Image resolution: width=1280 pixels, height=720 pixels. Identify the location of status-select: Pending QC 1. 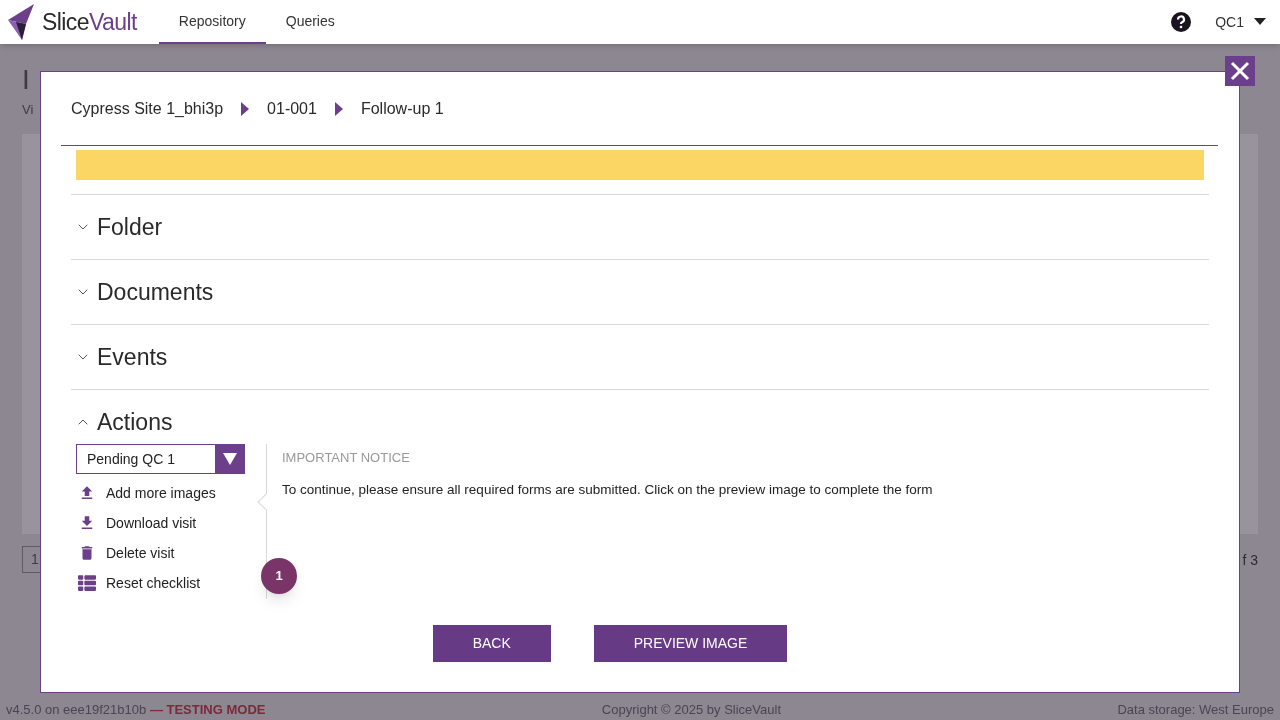
(160, 459).